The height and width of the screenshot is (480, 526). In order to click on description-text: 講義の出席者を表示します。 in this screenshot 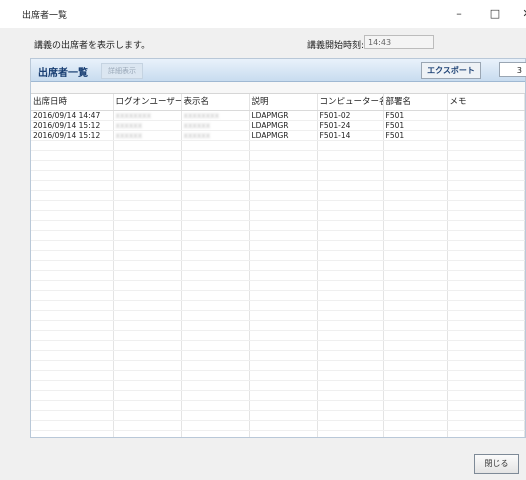, I will do `click(92, 46)`.